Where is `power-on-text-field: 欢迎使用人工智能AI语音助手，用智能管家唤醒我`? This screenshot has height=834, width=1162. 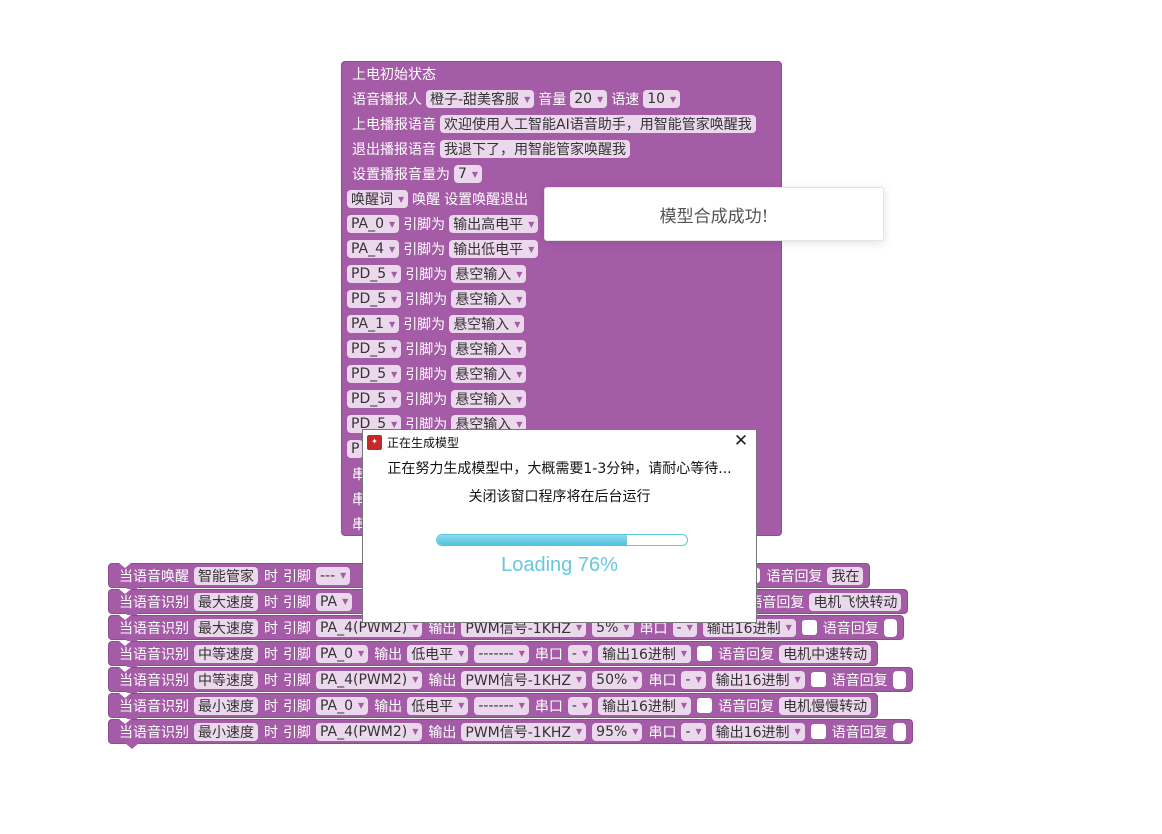 power-on-text-field: 欢迎使用人工智能AI语音助手，用智能管家唤醒我 is located at coordinates (598, 124).